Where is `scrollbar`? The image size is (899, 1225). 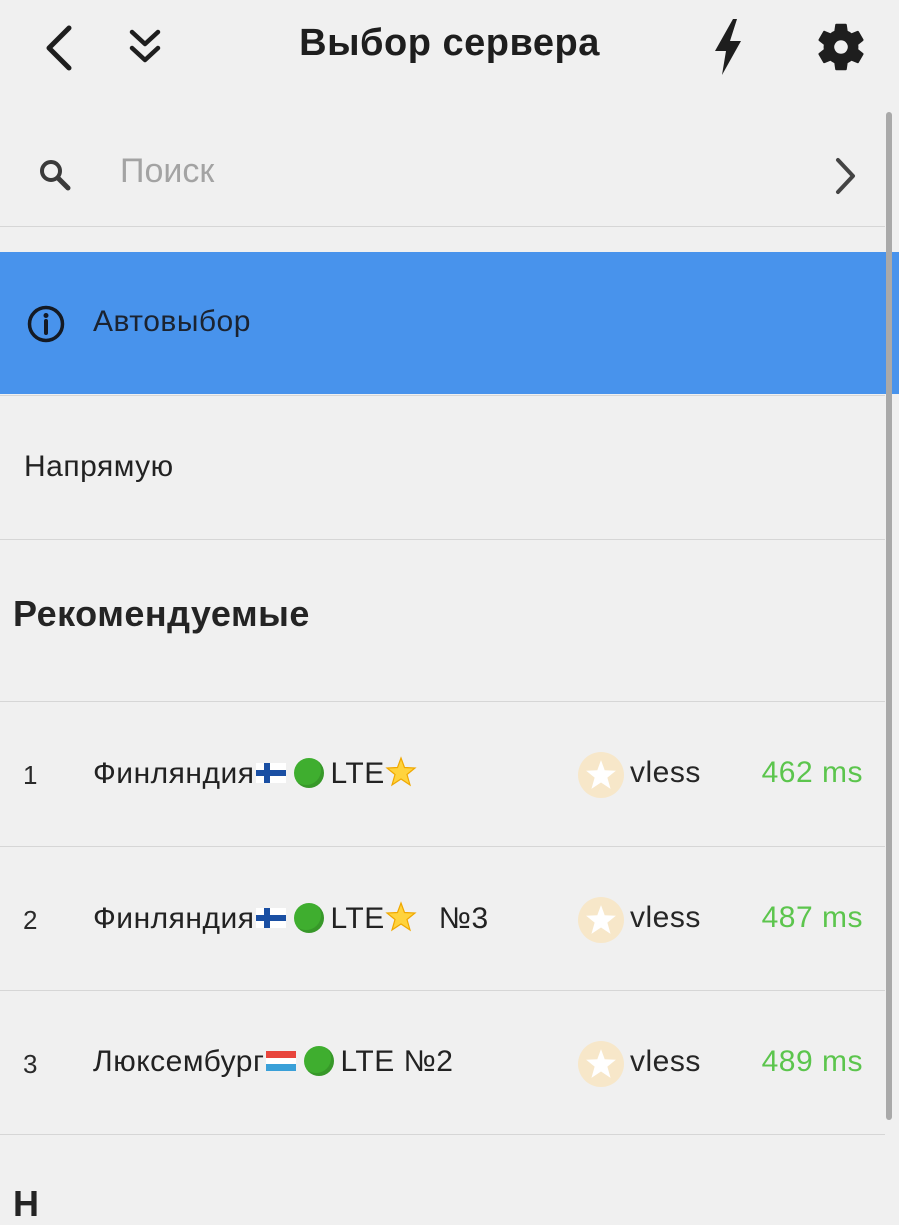 scrollbar is located at coordinates (889, 616).